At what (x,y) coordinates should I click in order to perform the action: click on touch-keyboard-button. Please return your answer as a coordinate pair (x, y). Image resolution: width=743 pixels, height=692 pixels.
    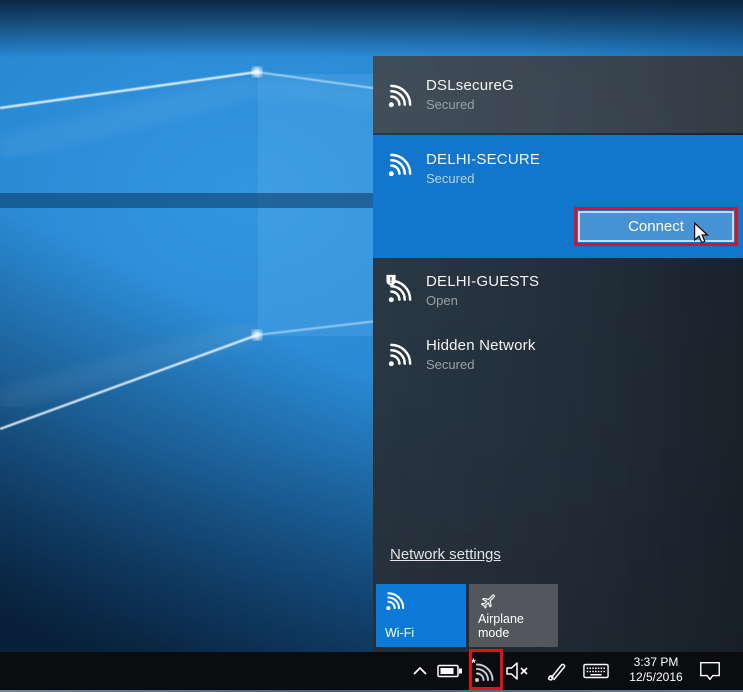
    Looking at the image, I should click on (596, 671).